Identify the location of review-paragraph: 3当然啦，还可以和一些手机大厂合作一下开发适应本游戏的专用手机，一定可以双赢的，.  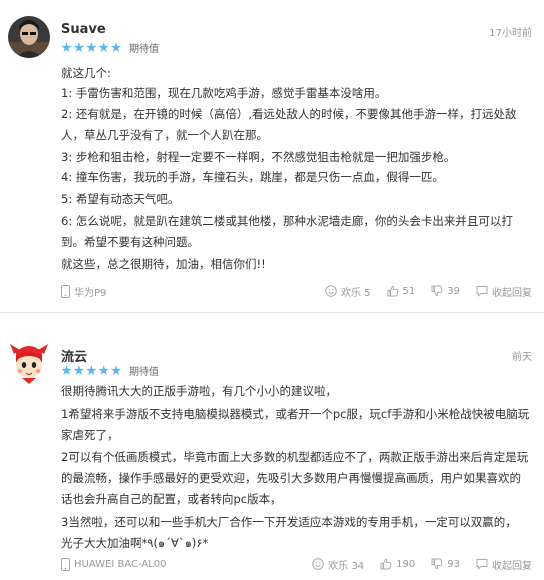
(289, 522).